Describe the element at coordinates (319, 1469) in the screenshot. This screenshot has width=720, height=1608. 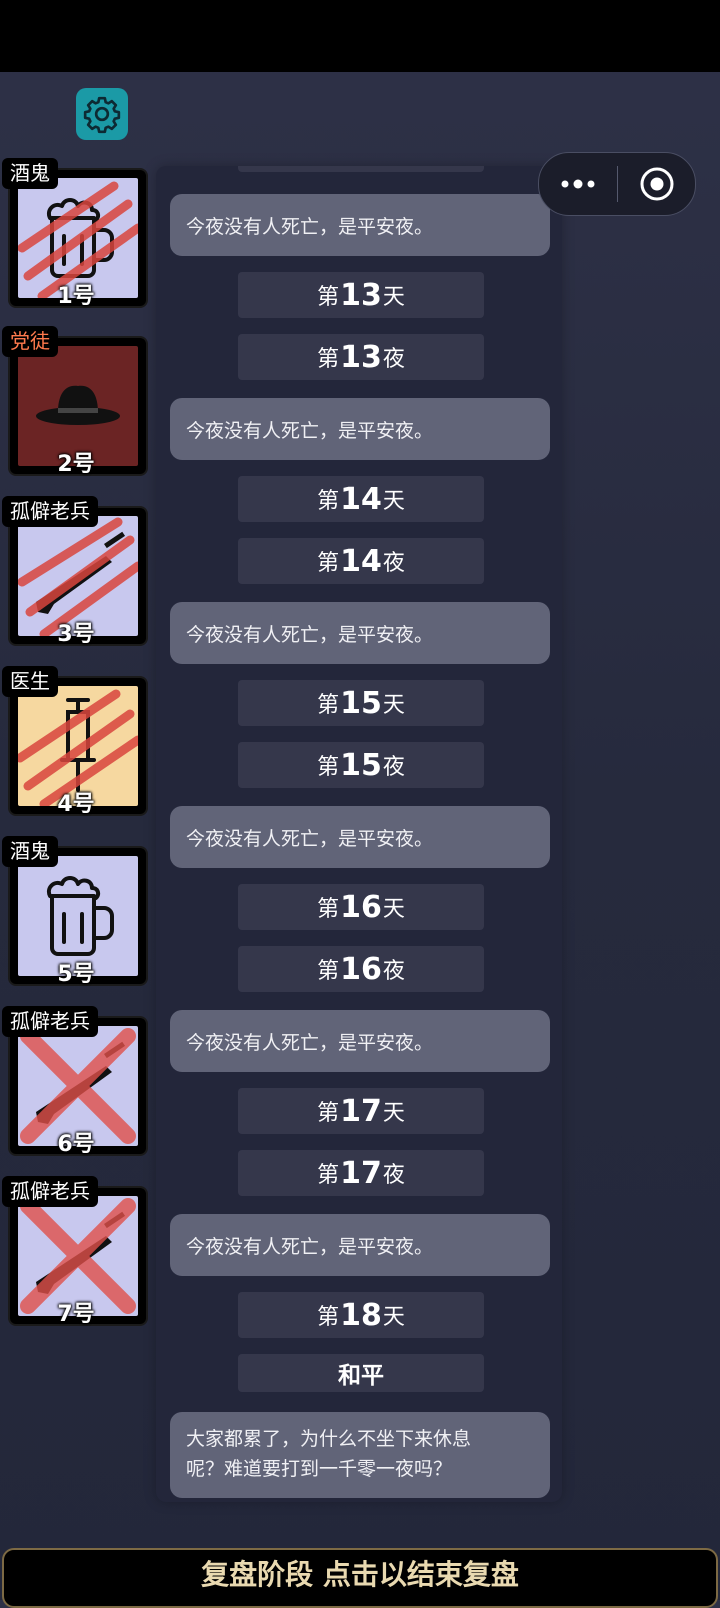
I see `final-message-line: 呢？难道要打到一千零一夜吗？` at that location.